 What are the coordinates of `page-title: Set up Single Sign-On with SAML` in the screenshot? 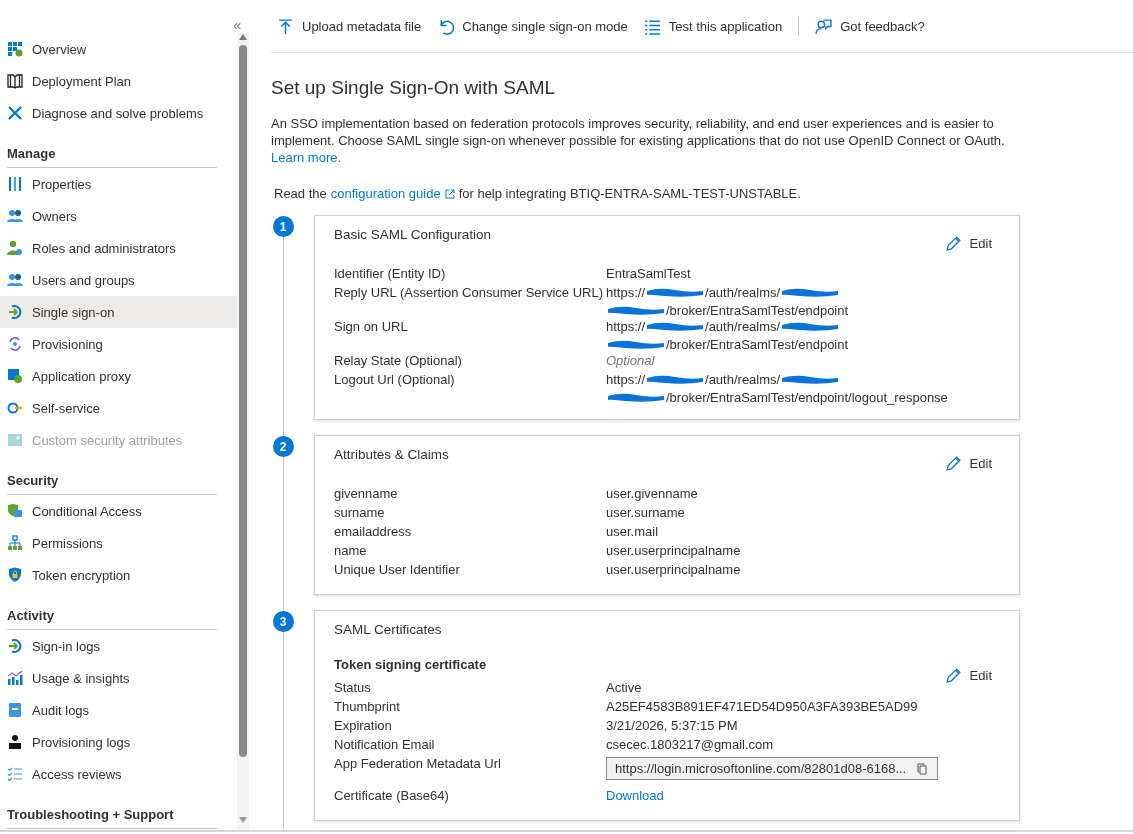 It's located at (414, 88).